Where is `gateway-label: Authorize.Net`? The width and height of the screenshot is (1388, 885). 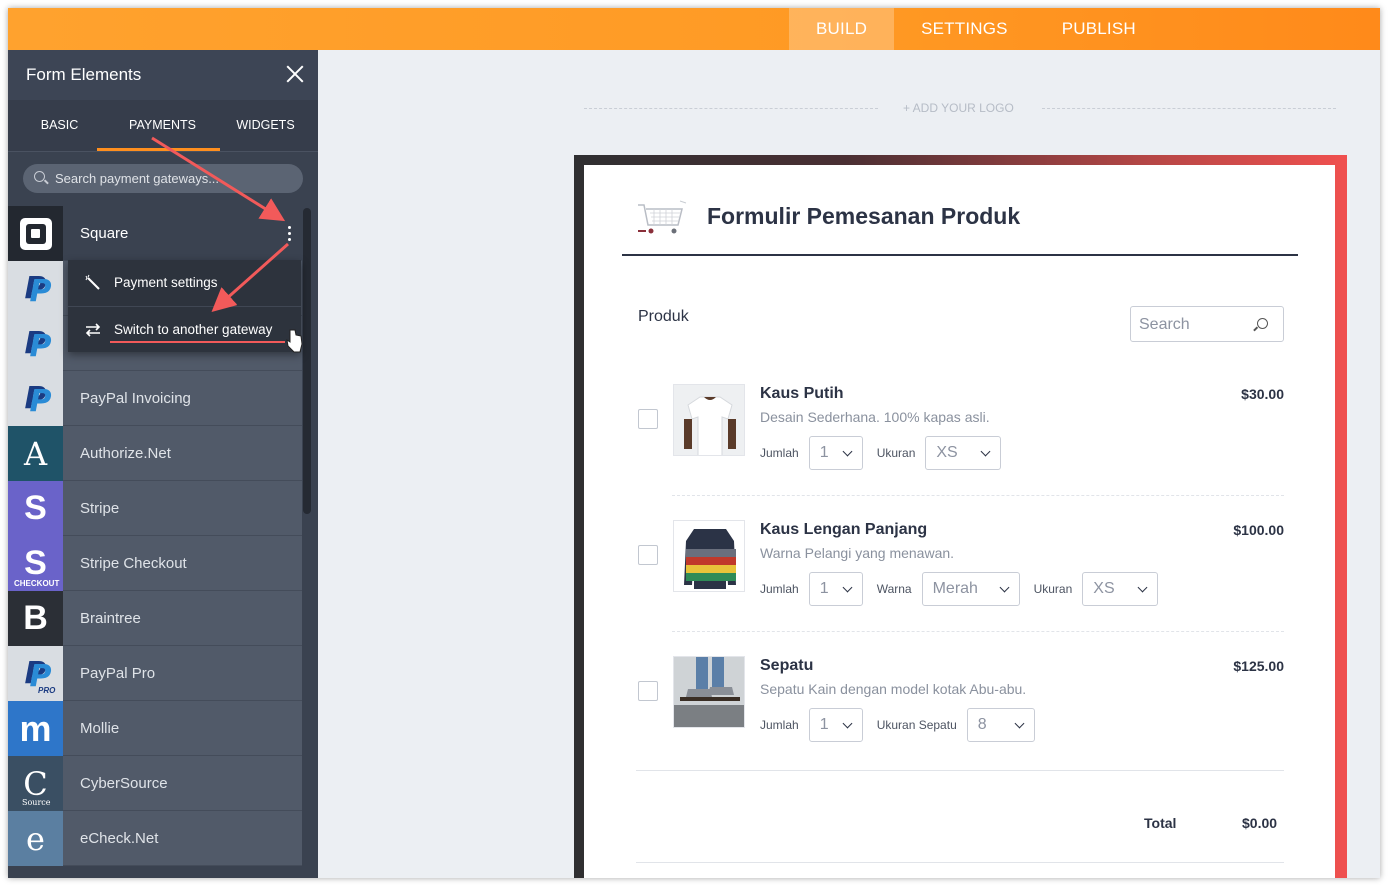 gateway-label: Authorize.Net is located at coordinates (125, 453).